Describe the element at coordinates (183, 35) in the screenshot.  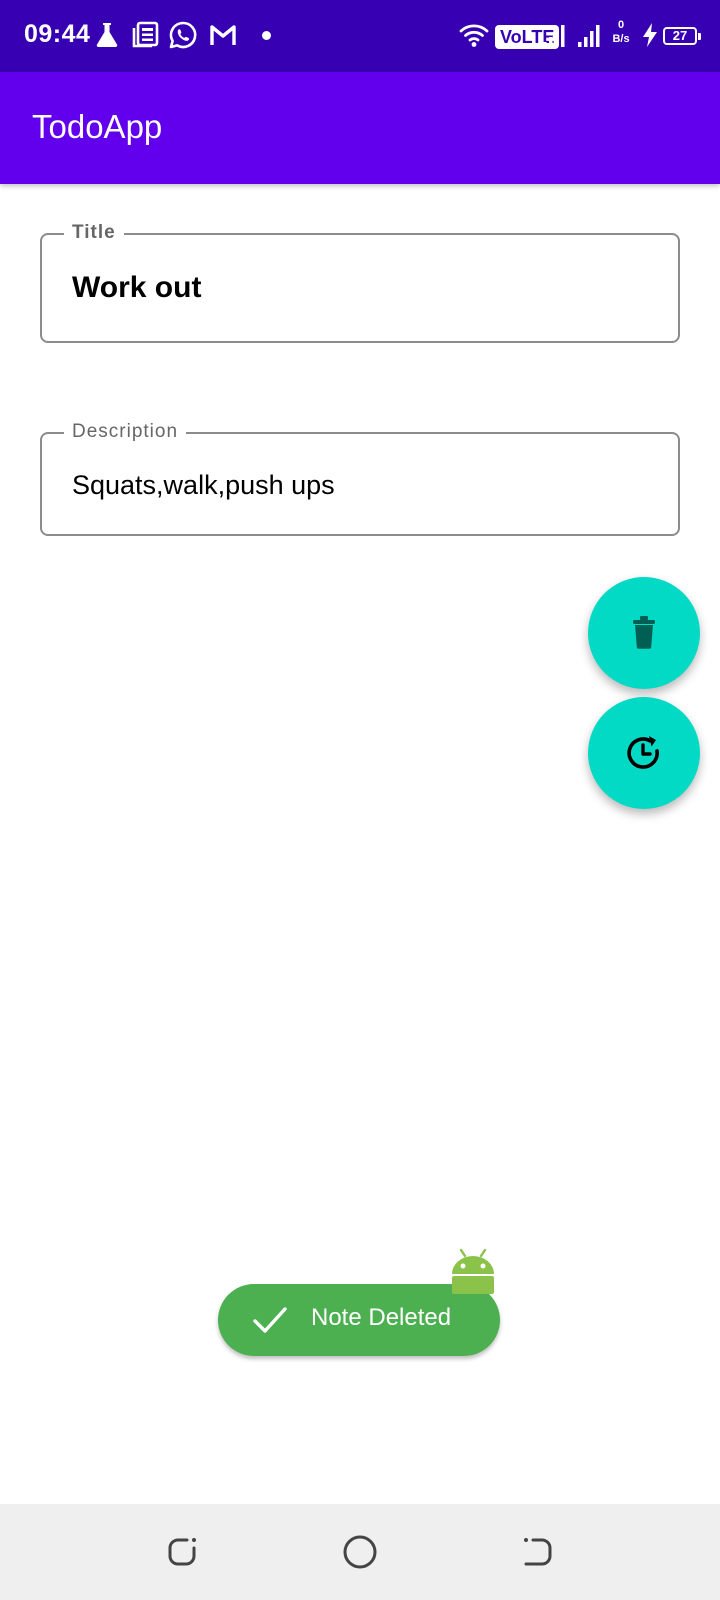
I see `whatsapp-icon` at that location.